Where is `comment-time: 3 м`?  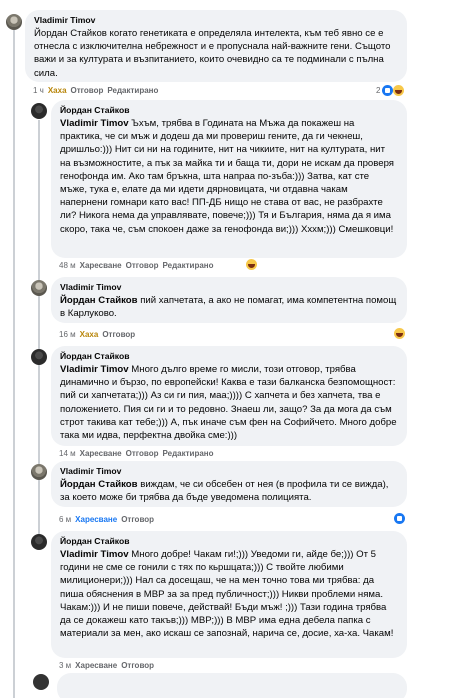 comment-time: 3 м is located at coordinates (65, 665).